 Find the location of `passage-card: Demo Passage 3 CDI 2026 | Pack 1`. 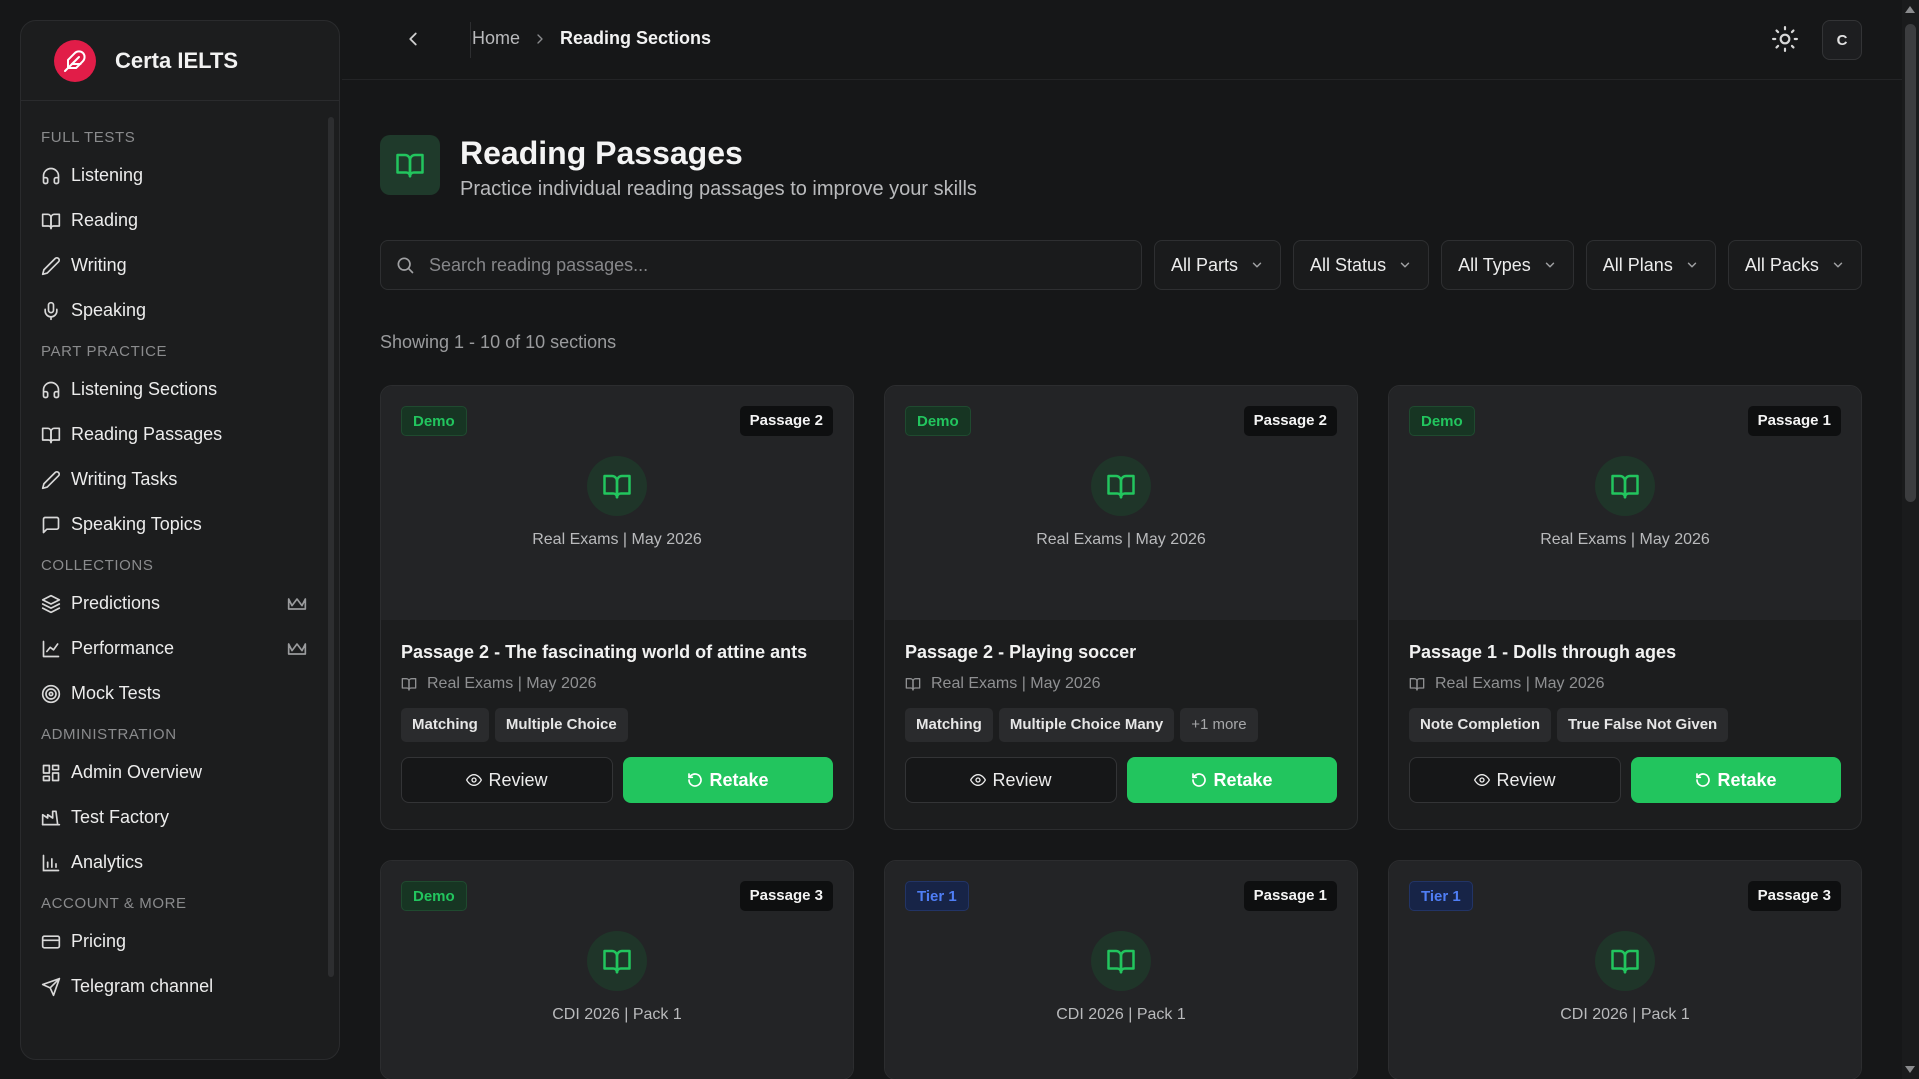

passage-card: Demo Passage 3 CDI 2026 | Pack 1 is located at coordinates (617, 969).